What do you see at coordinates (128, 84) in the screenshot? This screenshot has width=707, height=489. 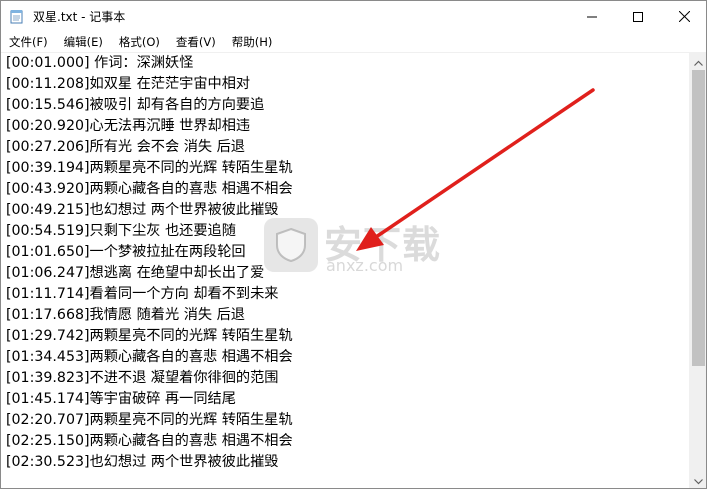 I see `editor-line: [00:11.208]如双星 在茫茫宇宙中相对` at bounding box center [128, 84].